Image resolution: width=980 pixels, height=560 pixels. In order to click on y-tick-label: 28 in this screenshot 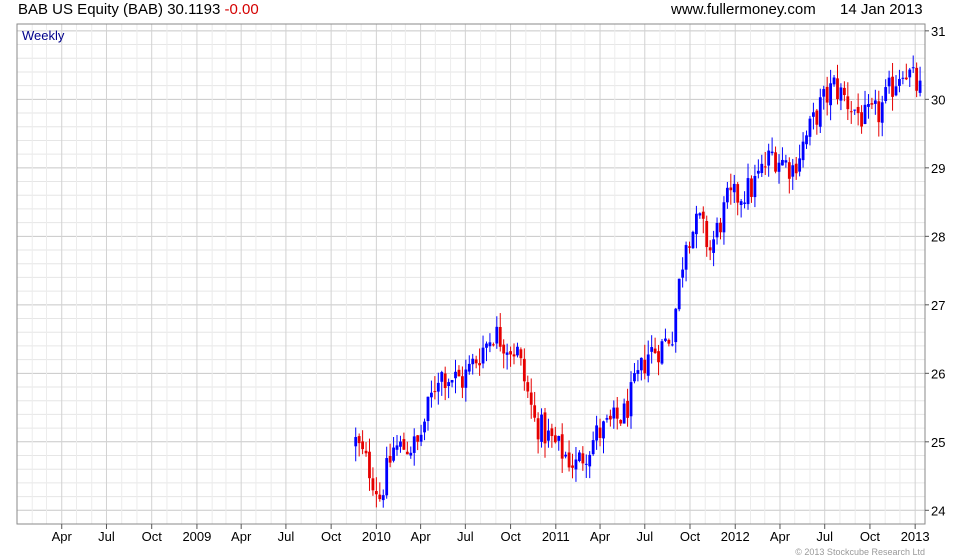, I will do `click(938, 236)`.